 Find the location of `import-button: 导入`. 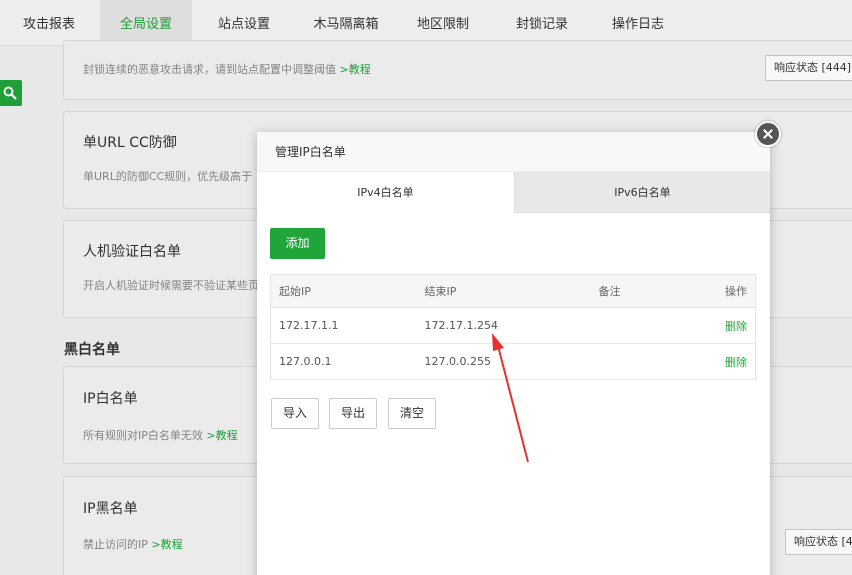

import-button: 导入 is located at coordinates (295, 413).